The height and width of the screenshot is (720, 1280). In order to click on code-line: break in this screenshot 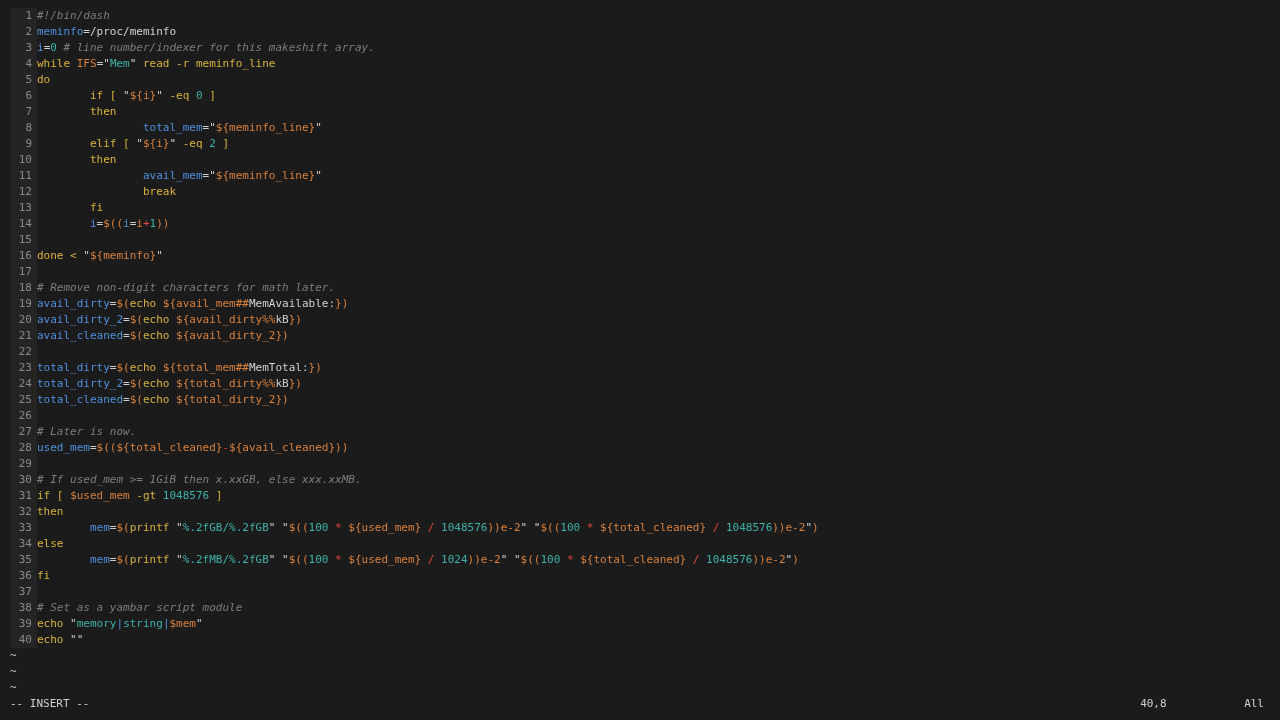, I will do `click(159, 192)`.